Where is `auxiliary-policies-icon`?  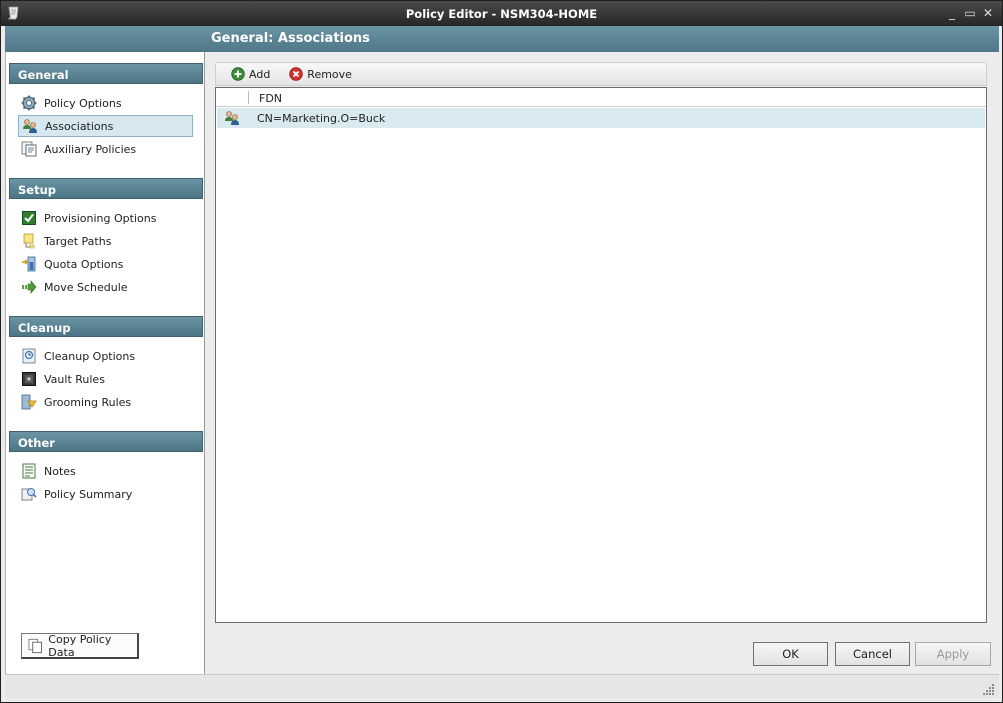 auxiliary-policies-icon is located at coordinates (29, 149).